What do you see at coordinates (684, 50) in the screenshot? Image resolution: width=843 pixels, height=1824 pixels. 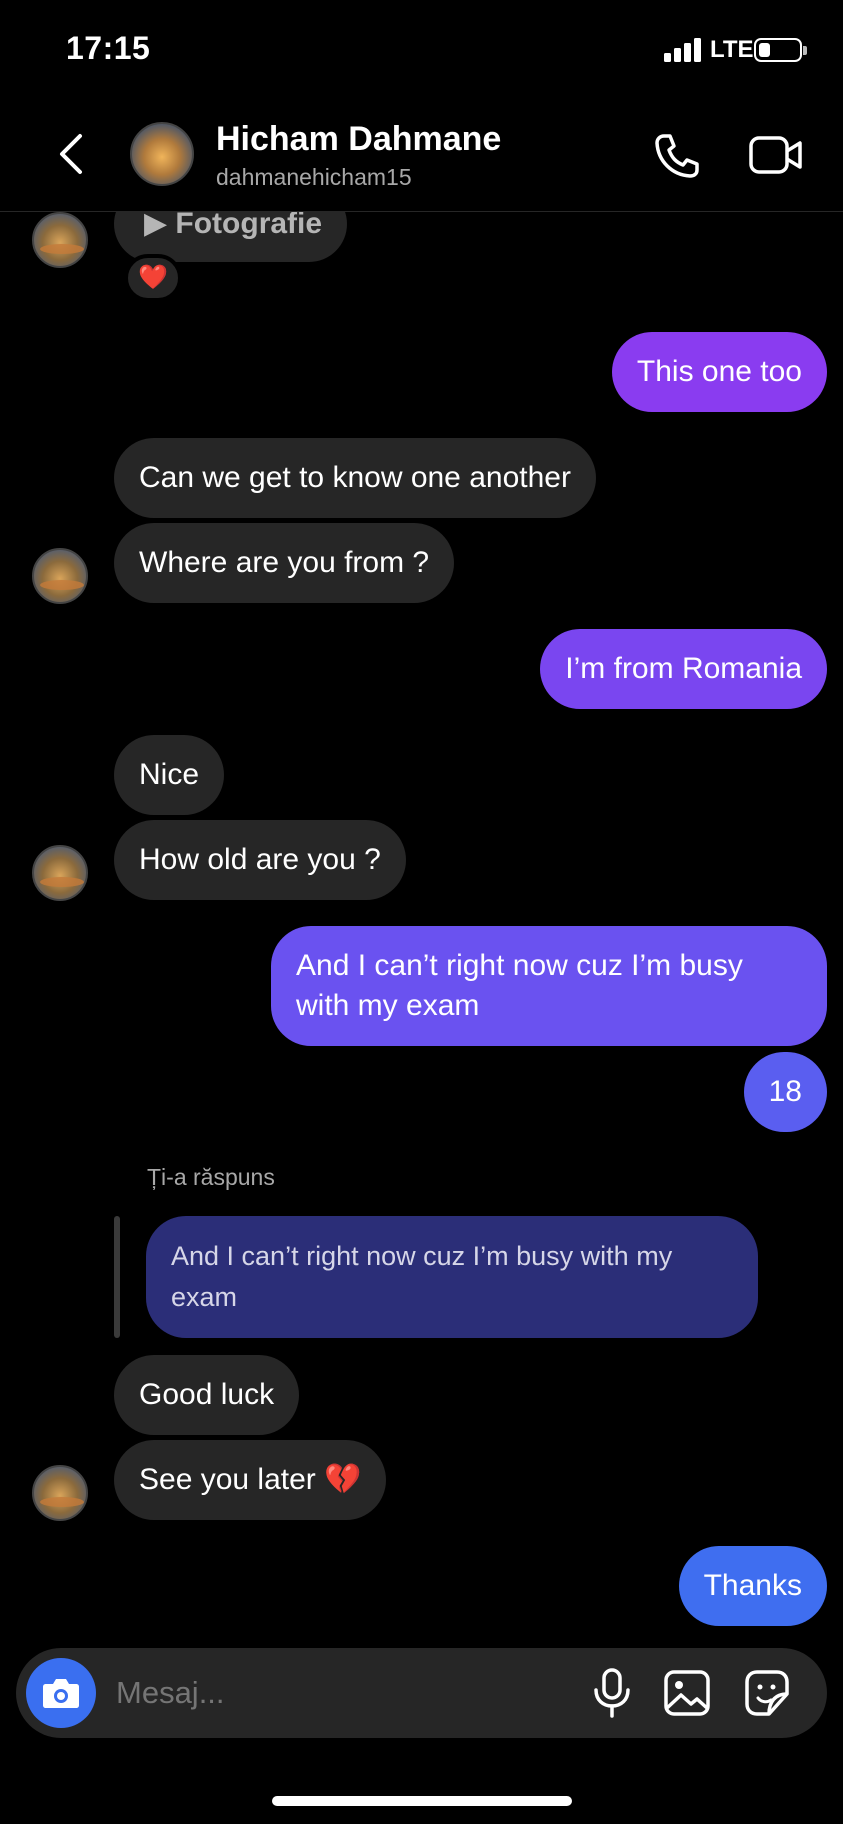 I see `signal-icon` at bounding box center [684, 50].